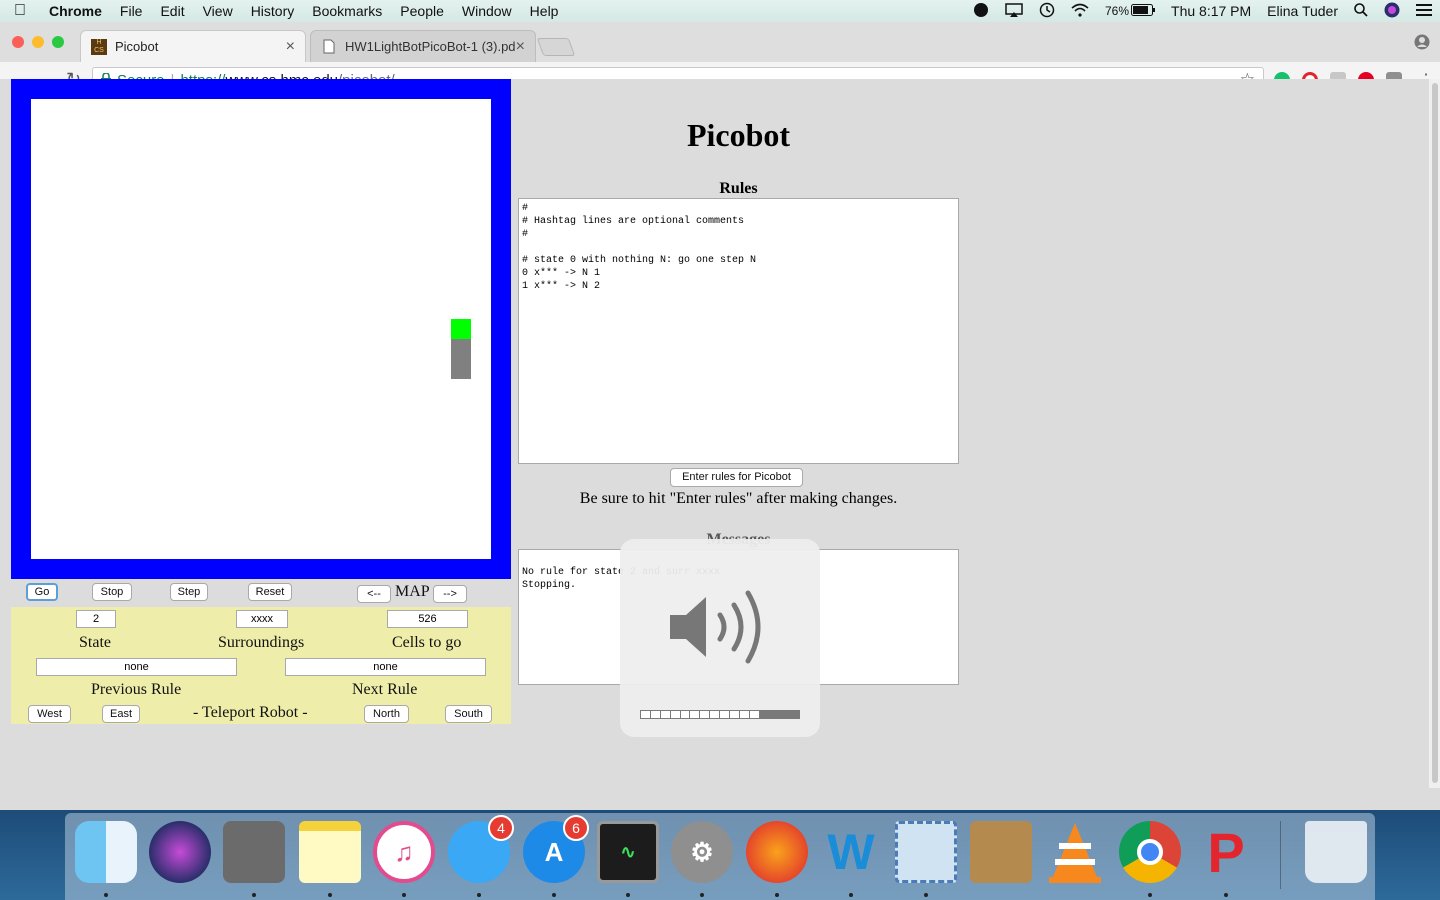  Describe the element at coordinates (481, 849) in the screenshot. I see `messages-icon: 4` at that location.